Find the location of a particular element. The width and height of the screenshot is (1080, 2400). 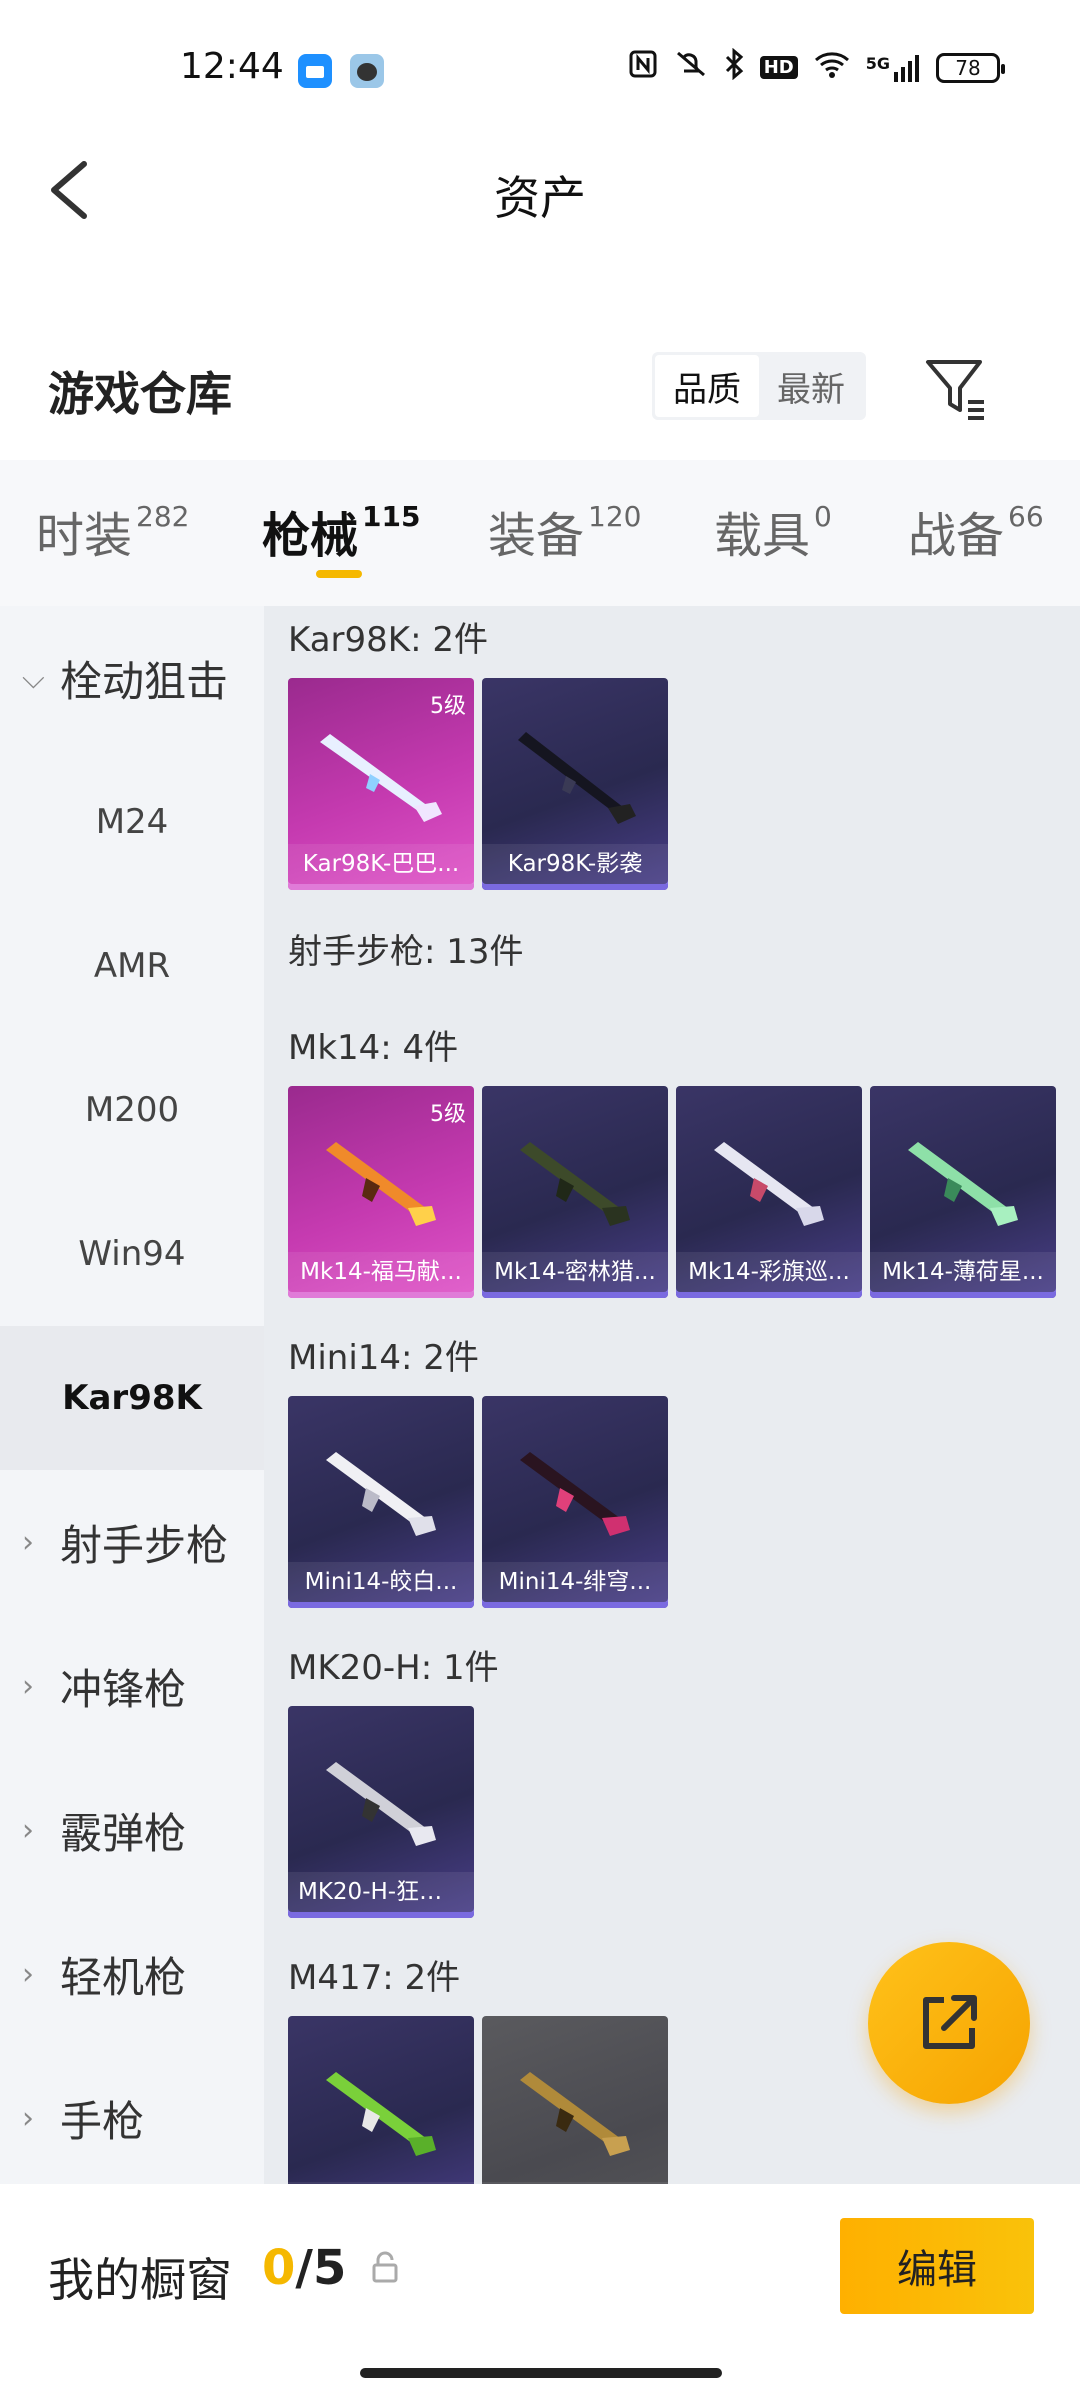

share-fab-button is located at coordinates (949, 2023).